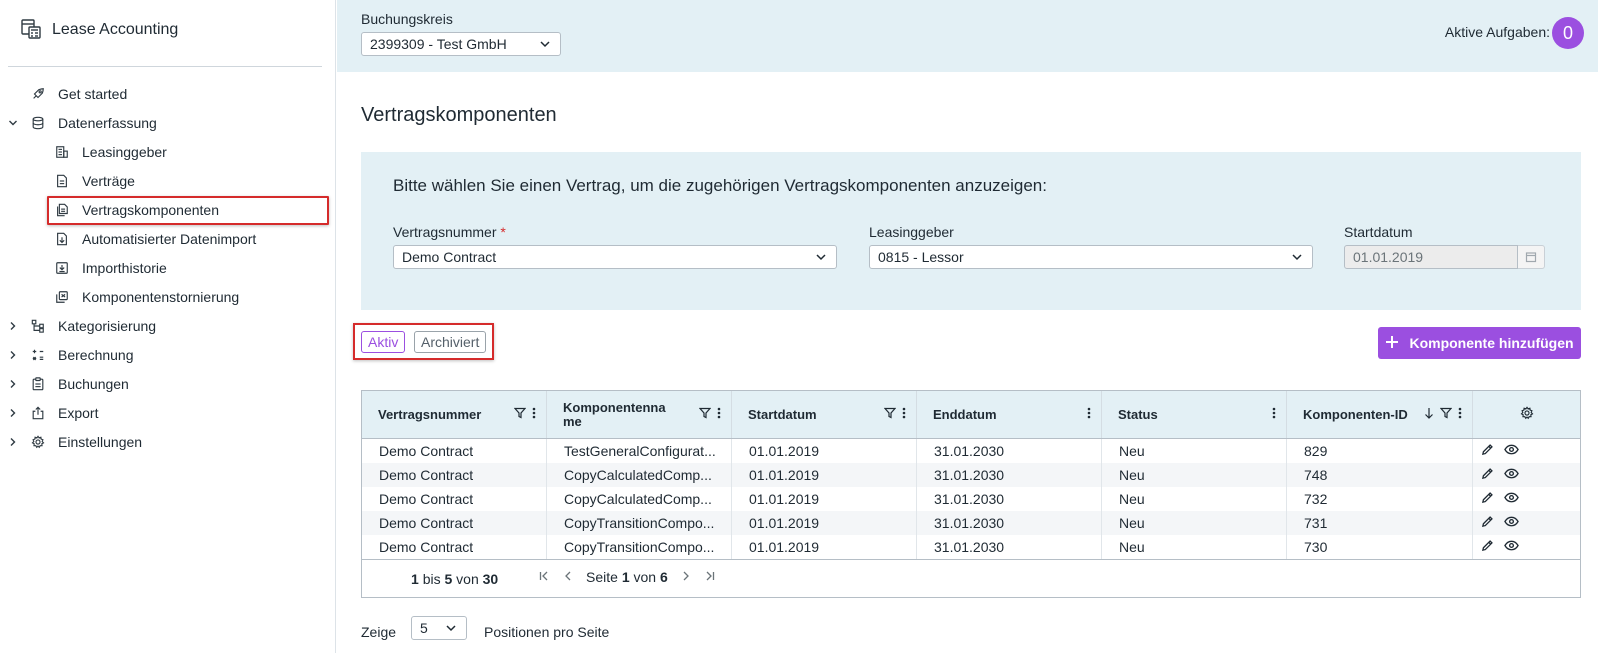 This screenshot has height=653, width=1598. I want to click on page-title: Vertragskomponenten, so click(459, 115).